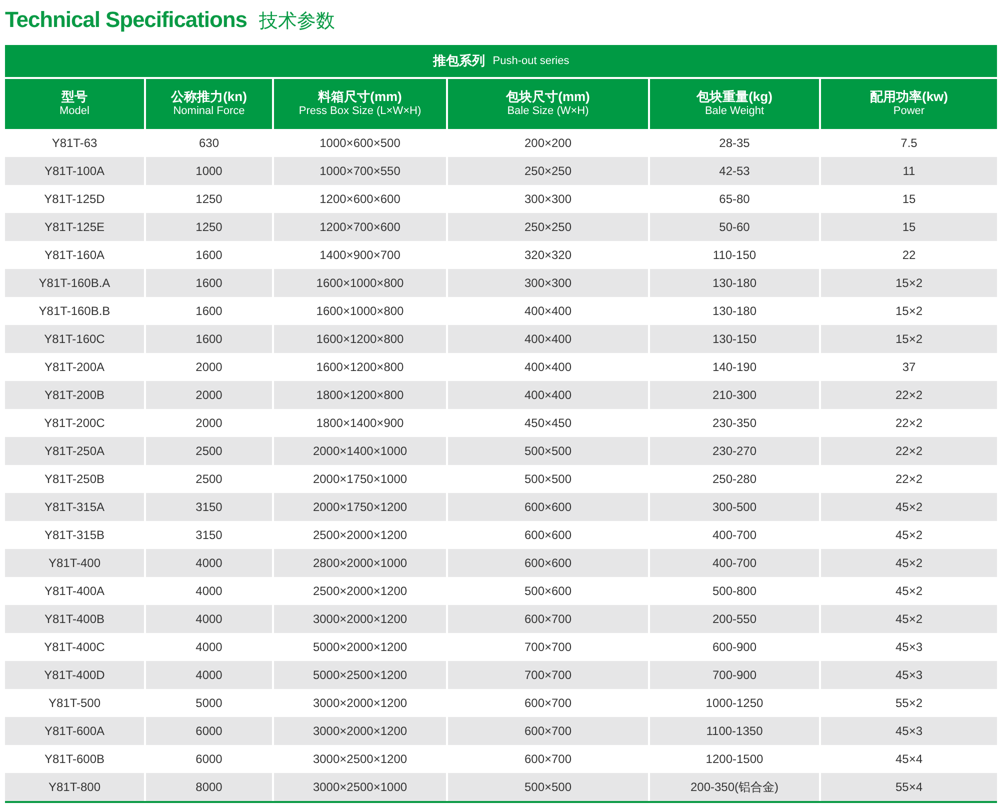  What do you see at coordinates (733, 787) in the screenshot?
I see `table-cell: 200-350(铝合金)` at bounding box center [733, 787].